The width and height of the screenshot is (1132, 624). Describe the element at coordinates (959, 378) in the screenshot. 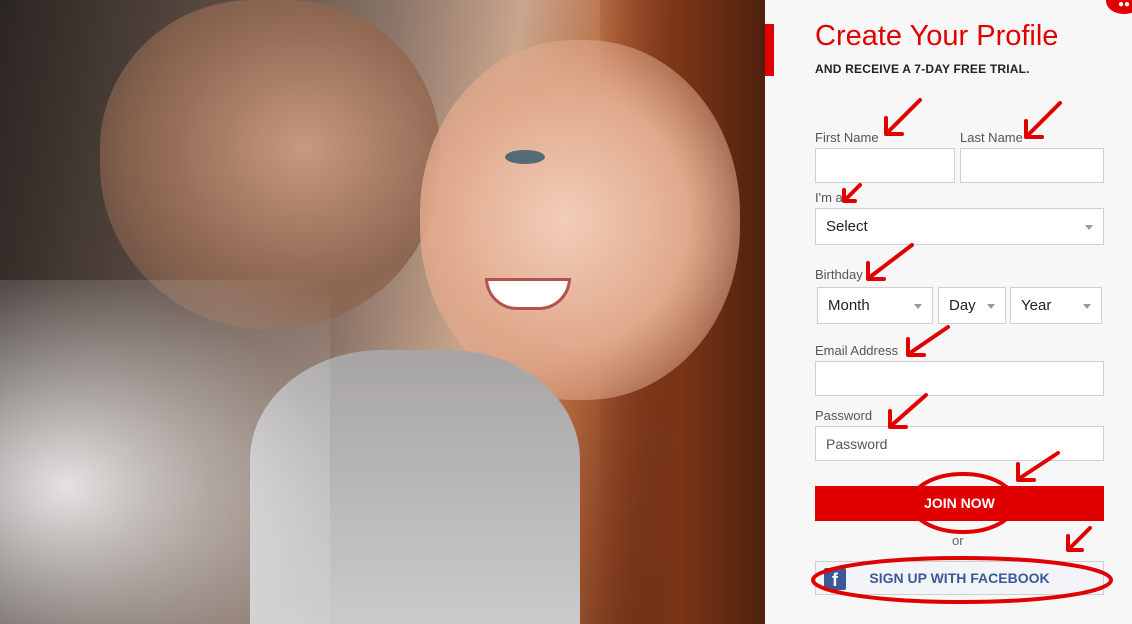

I see `email-field` at that location.